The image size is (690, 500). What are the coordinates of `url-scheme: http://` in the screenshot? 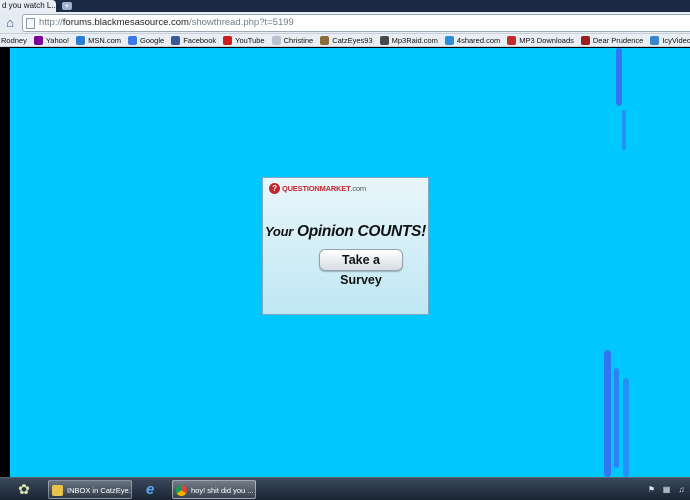 It's located at (51, 22).